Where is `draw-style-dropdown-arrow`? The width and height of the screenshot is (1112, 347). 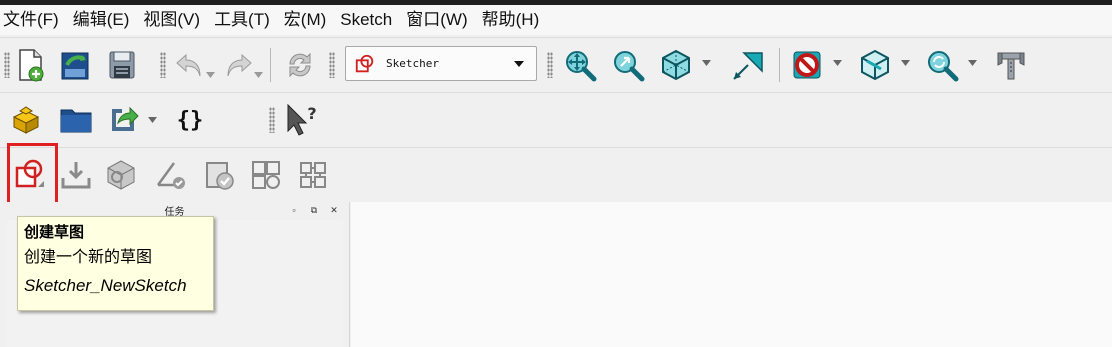 draw-style-dropdown-arrow is located at coordinates (837, 63).